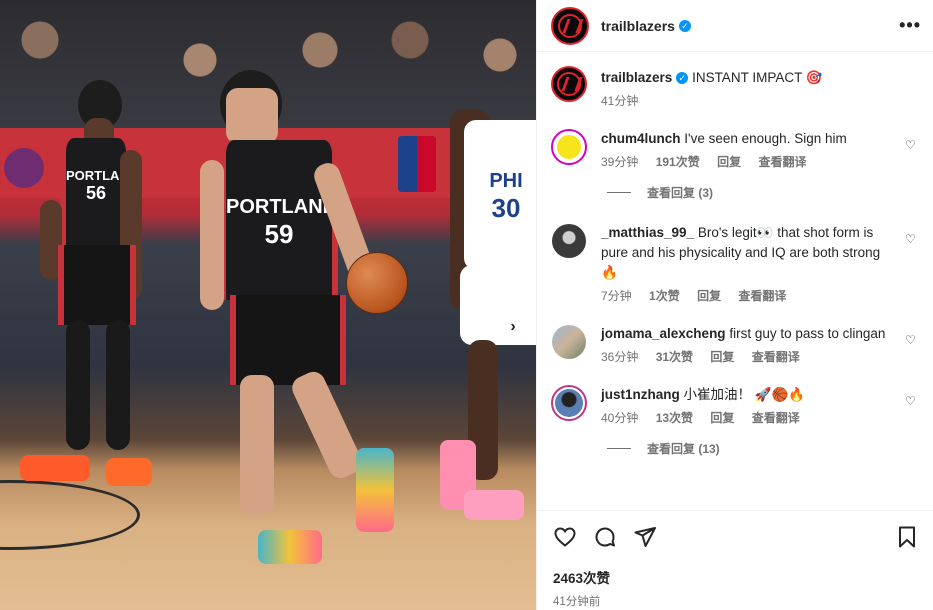 This screenshot has width=933, height=610. Describe the element at coordinates (506, 181) in the screenshot. I see `jersey-right-team: PHI` at that location.